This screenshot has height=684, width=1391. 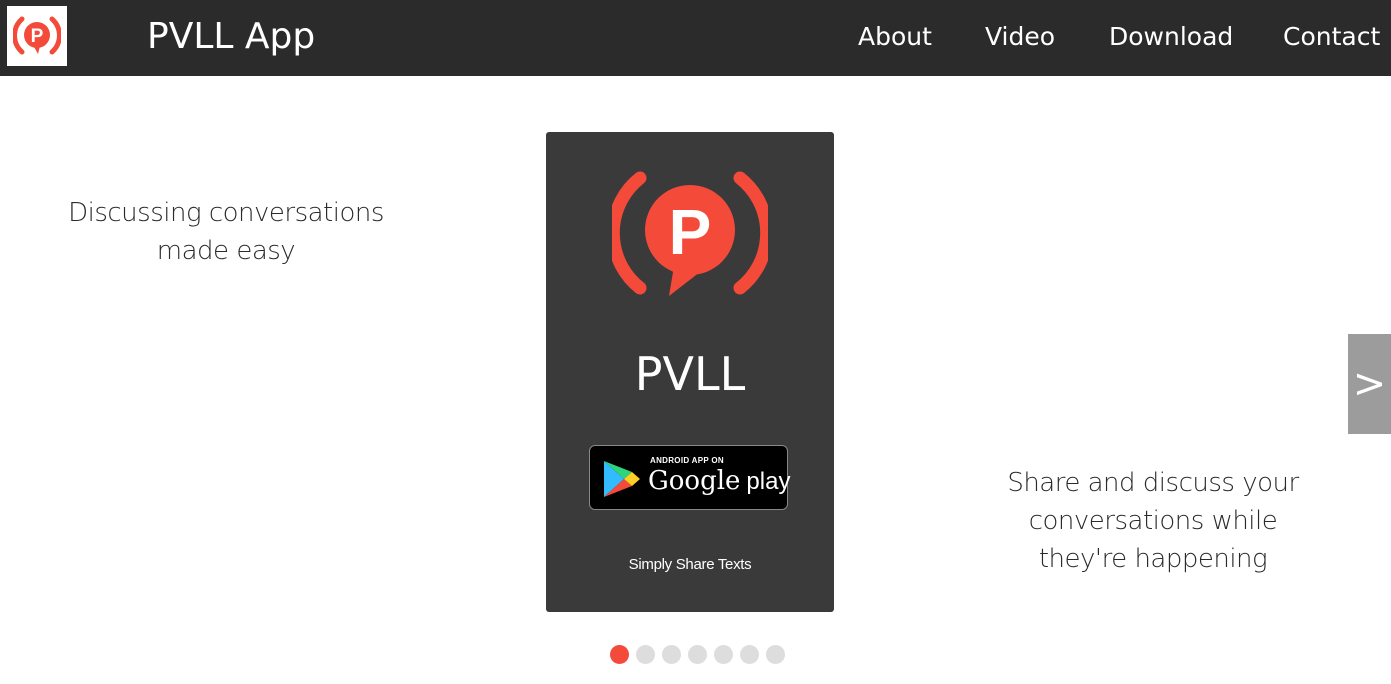 What do you see at coordinates (895, 37) in the screenshot?
I see `nav-about: About` at bounding box center [895, 37].